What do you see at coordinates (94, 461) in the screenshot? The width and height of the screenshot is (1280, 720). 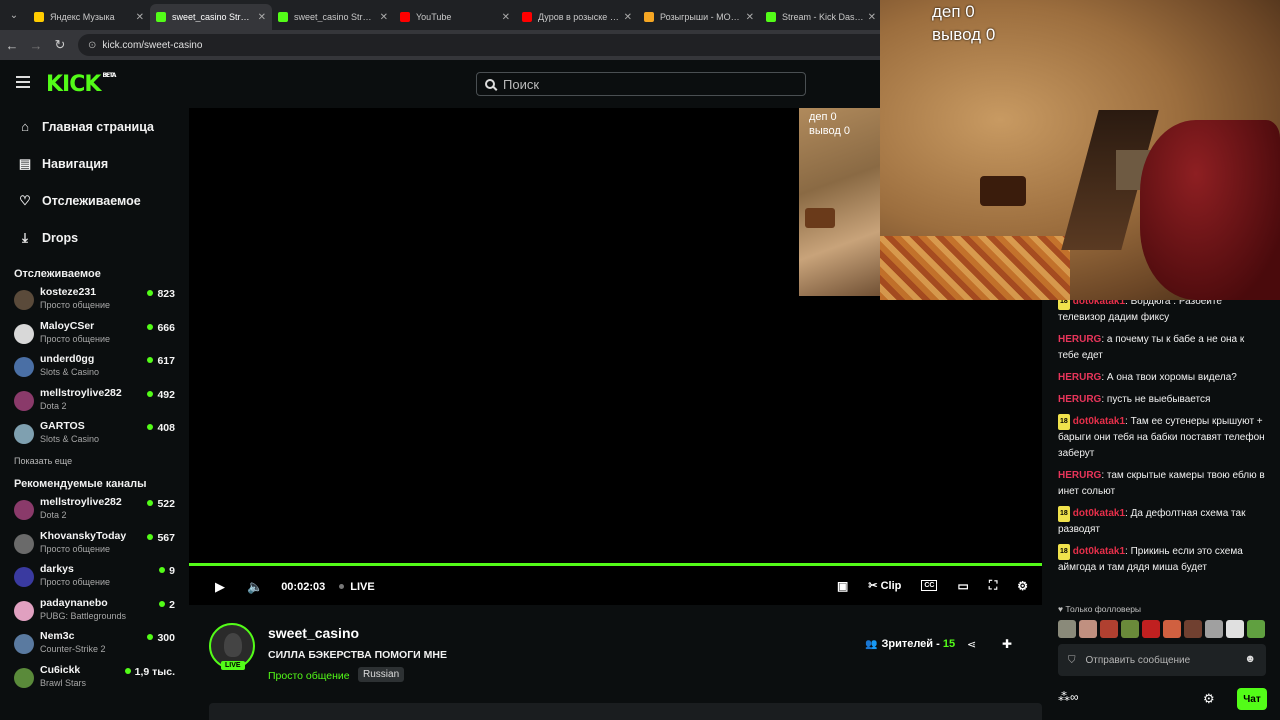 I see `show-more-link: Показать еще` at bounding box center [94, 461].